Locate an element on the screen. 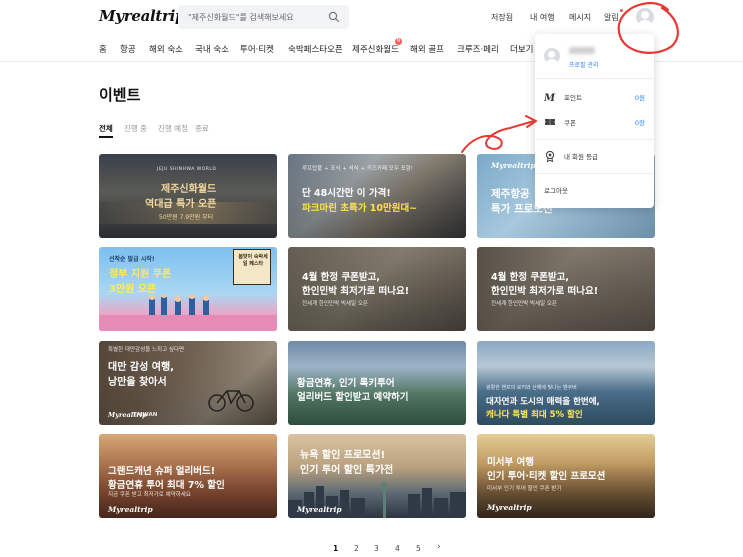 The height and width of the screenshot is (557, 743). saved-link: 저장됨 is located at coordinates (502, 17).